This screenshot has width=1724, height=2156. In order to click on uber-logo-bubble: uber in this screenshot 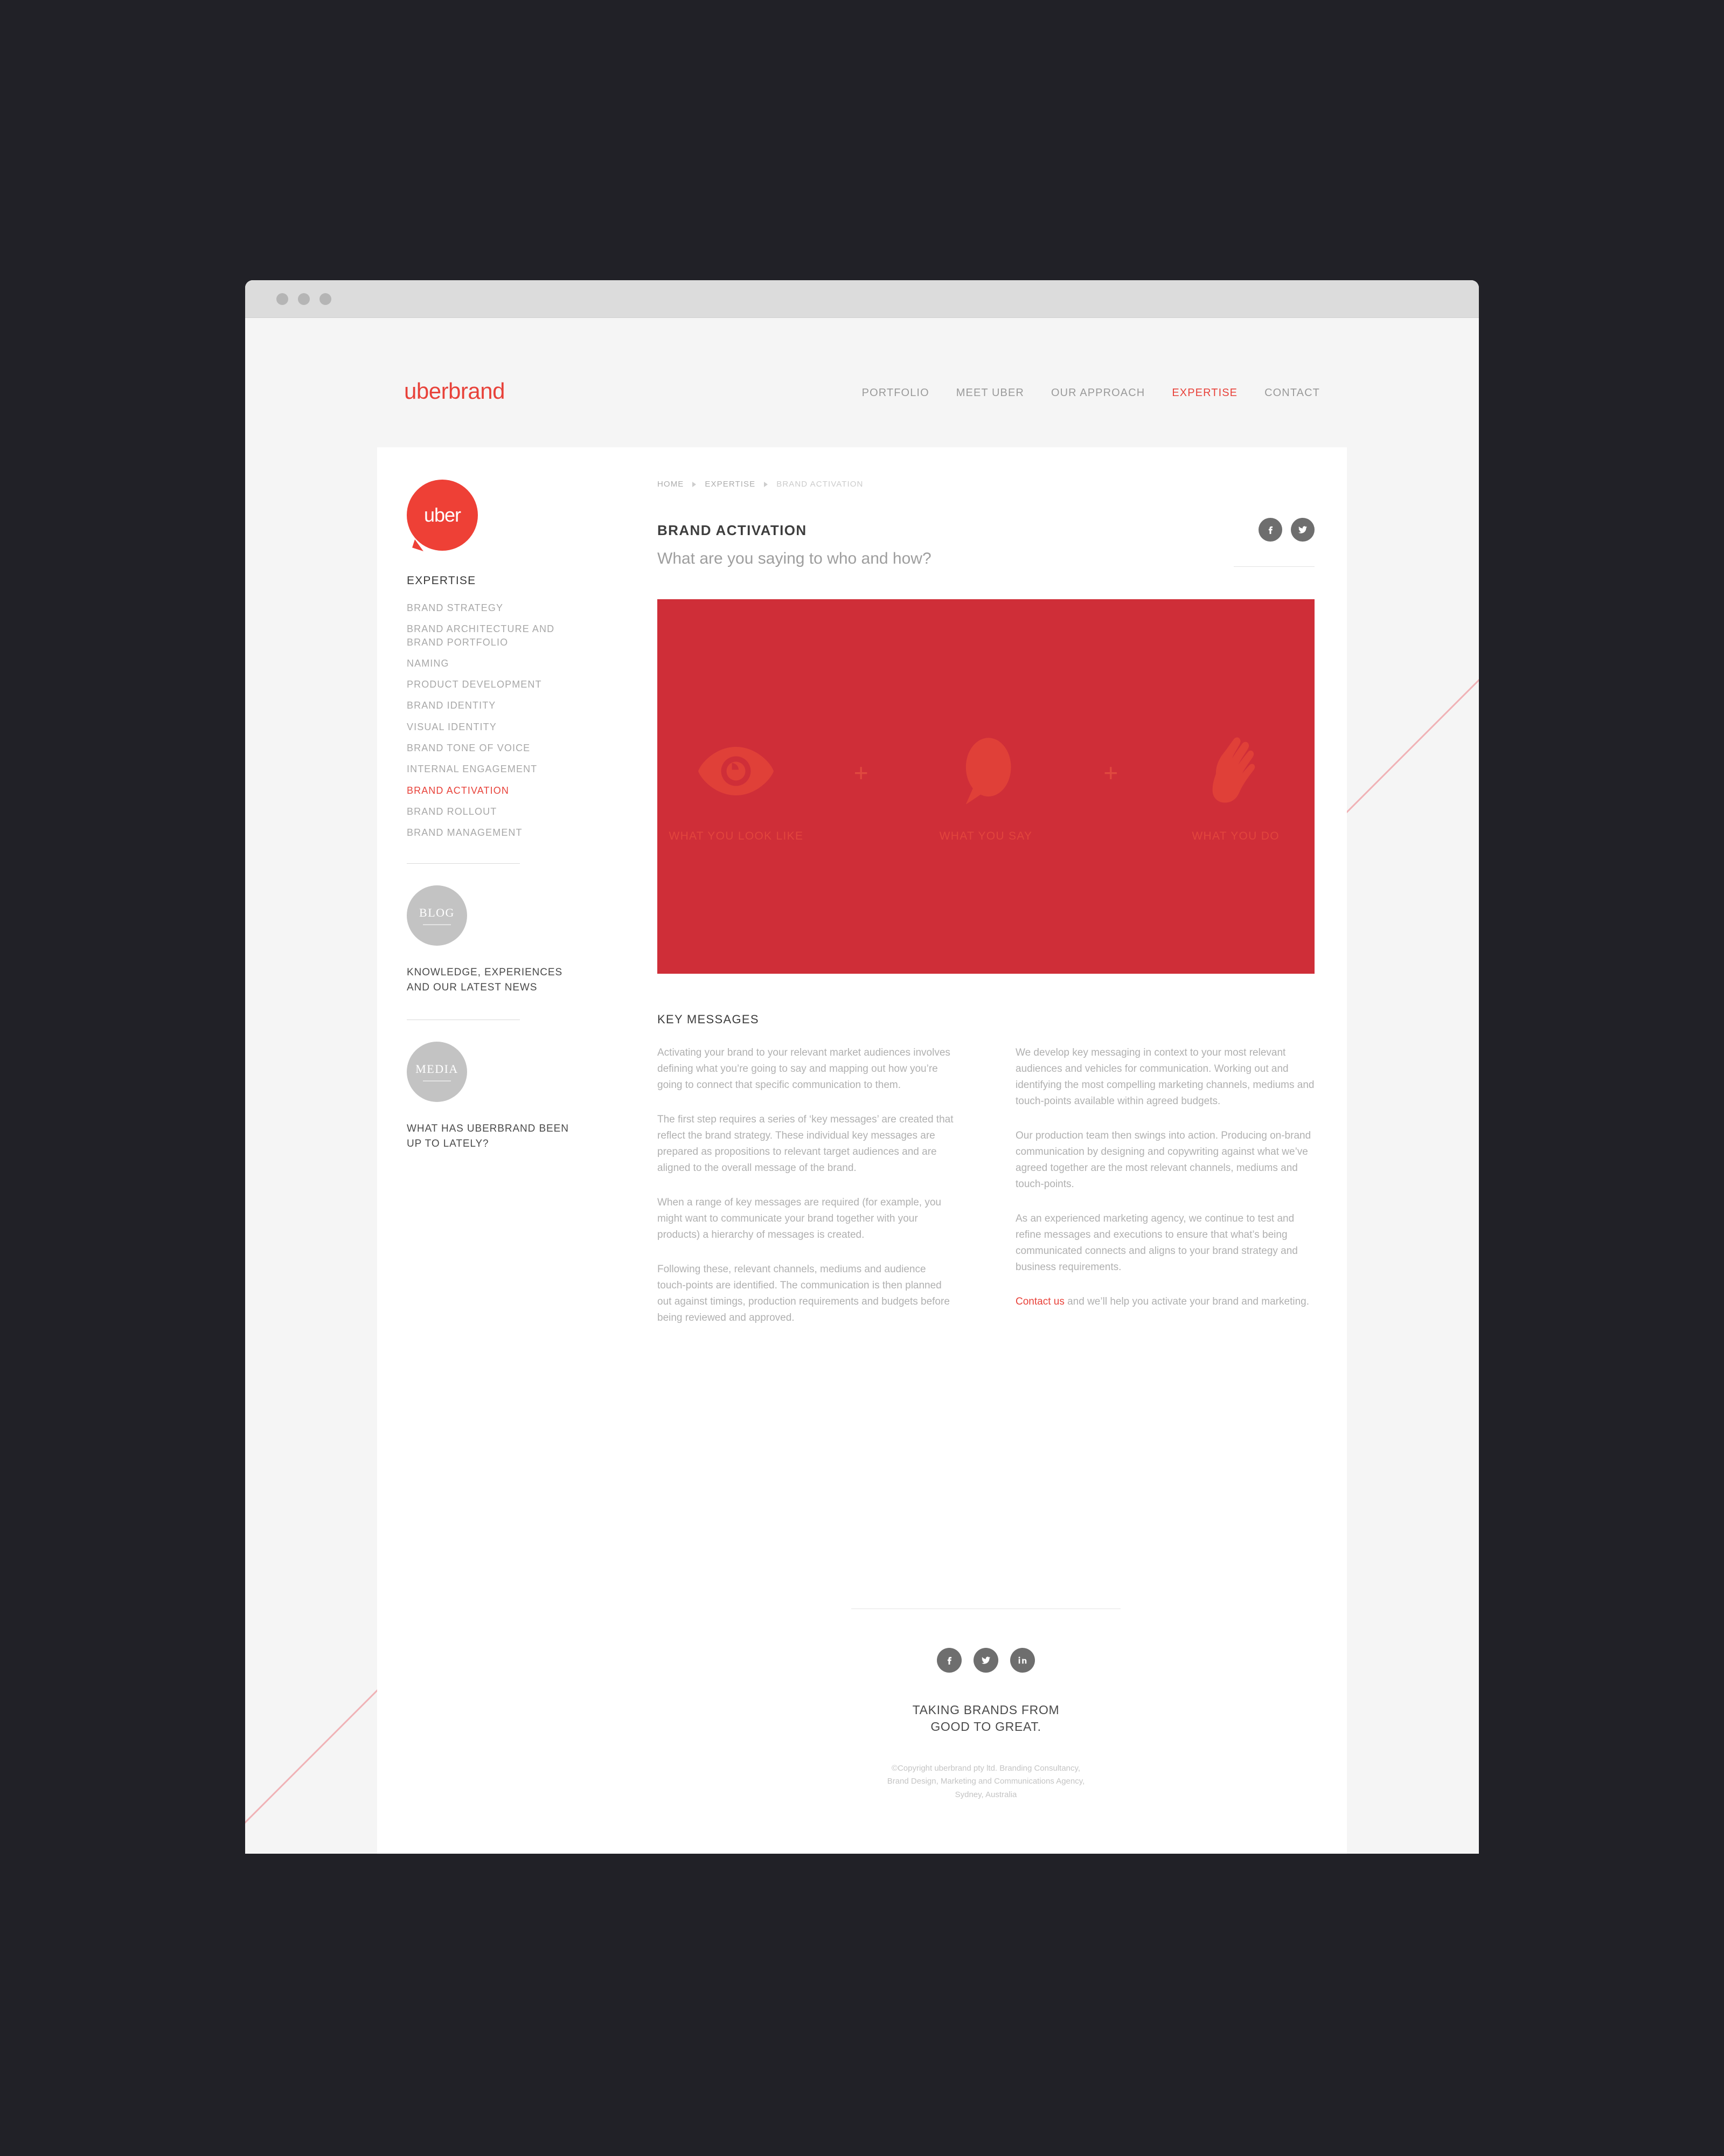, I will do `click(442, 516)`.